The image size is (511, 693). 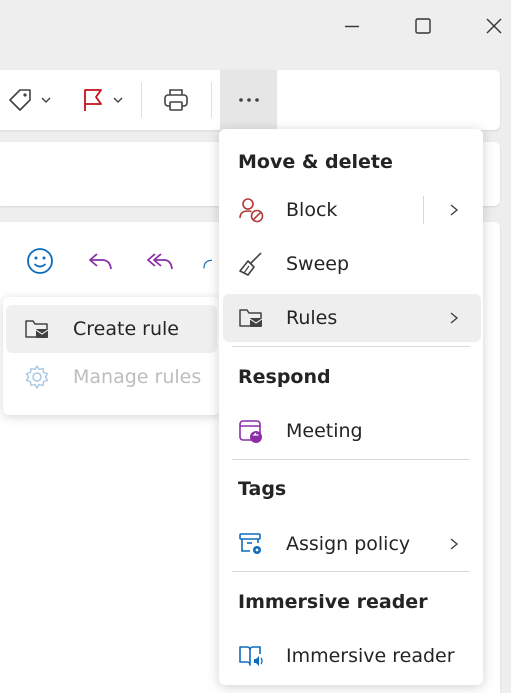 I want to click on flag-icon, so click(x=93, y=100).